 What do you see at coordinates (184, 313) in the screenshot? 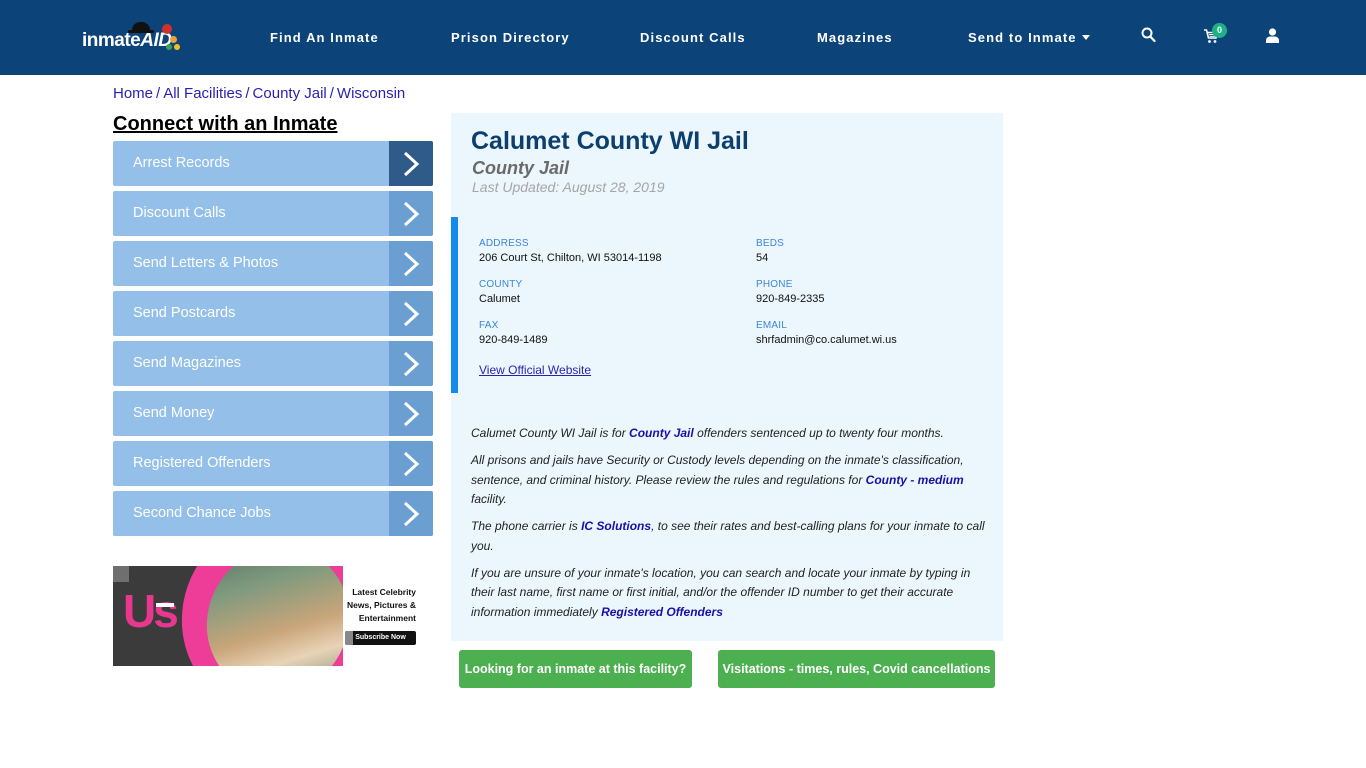
I see `sidebar-item-label: Send Postcards` at bounding box center [184, 313].